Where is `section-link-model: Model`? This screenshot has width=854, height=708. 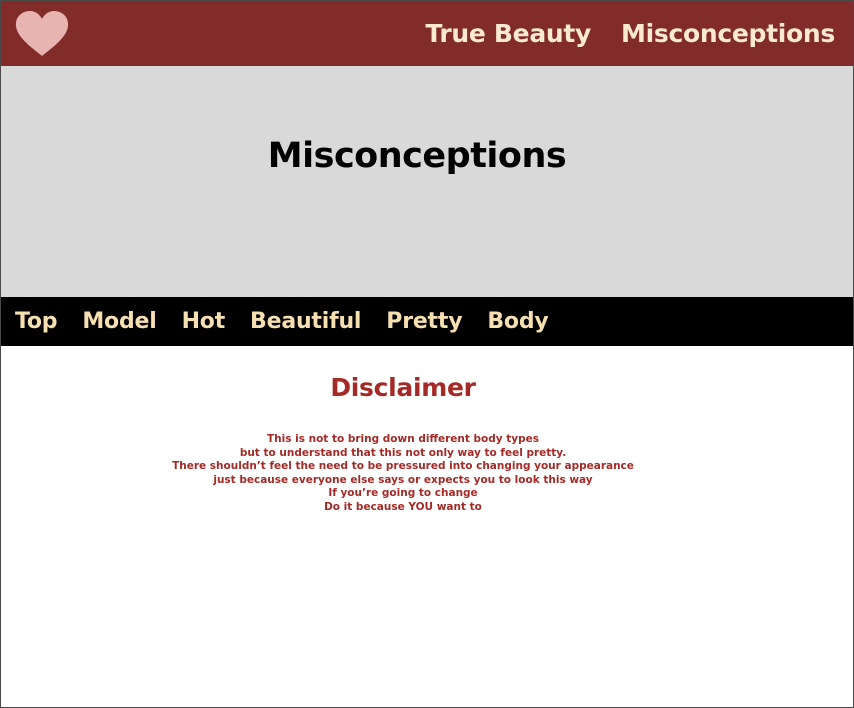 section-link-model: Model is located at coordinates (119, 321).